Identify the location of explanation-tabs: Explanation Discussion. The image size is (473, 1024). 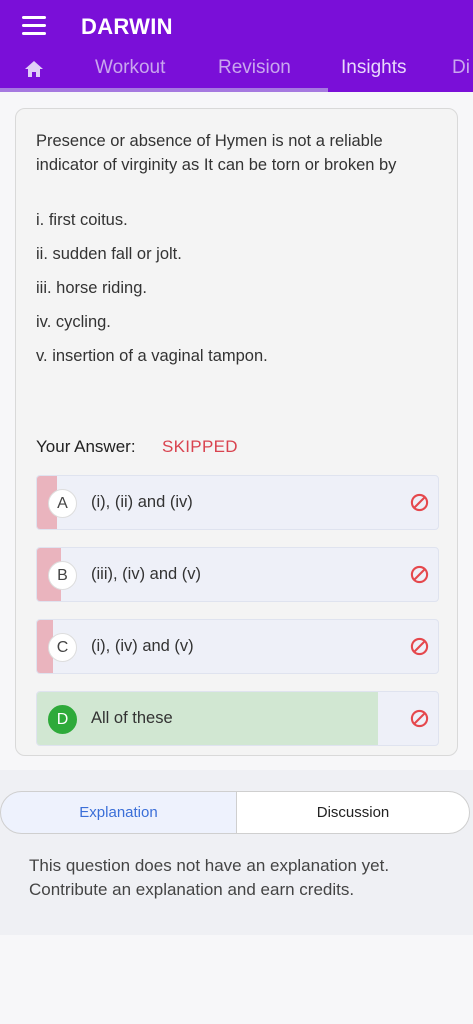
(235, 812).